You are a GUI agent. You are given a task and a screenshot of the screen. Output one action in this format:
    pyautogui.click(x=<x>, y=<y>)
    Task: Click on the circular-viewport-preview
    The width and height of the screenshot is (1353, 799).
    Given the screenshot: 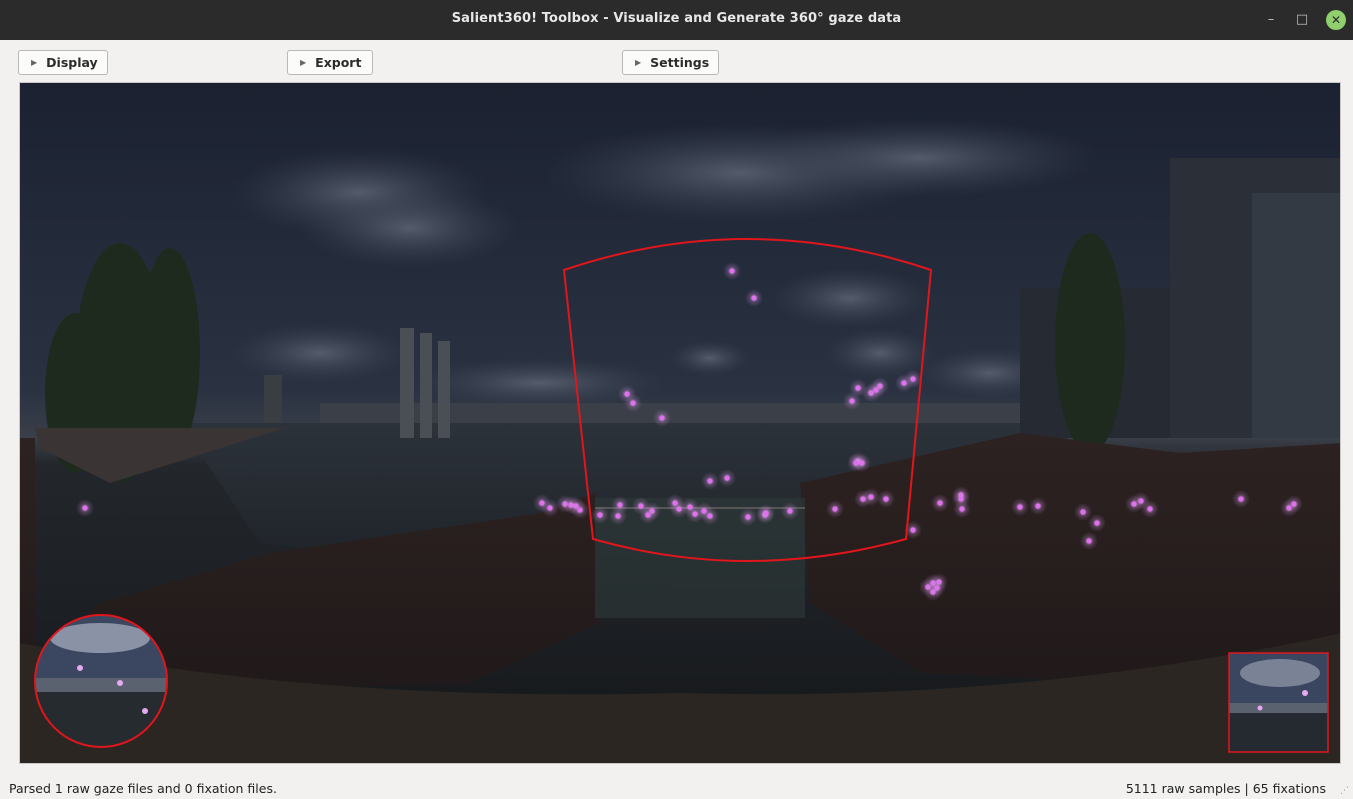 What is the action you would take?
    pyautogui.click(x=101, y=681)
    